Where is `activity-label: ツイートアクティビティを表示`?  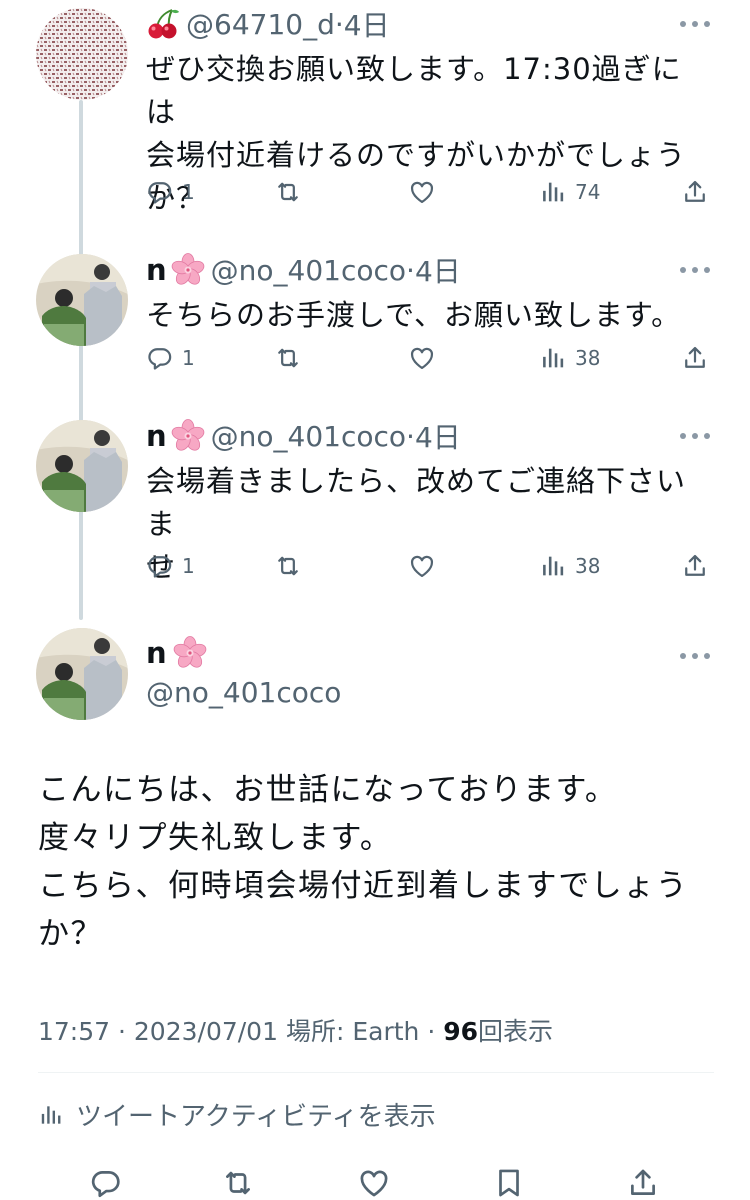 activity-label: ツイートアクティビティを表示 is located at coordinates (256, 1117).